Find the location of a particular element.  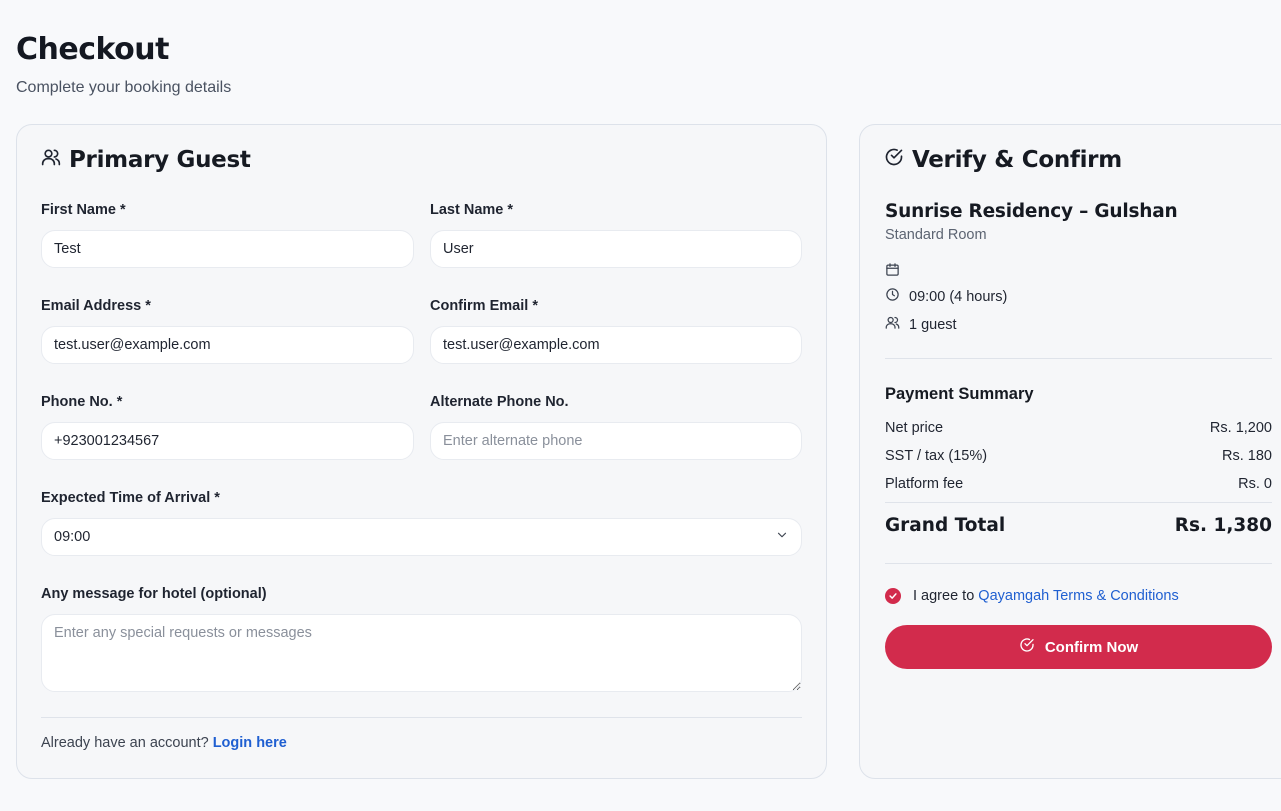

agree-text: I agree to is located at coordinates (944, 596).